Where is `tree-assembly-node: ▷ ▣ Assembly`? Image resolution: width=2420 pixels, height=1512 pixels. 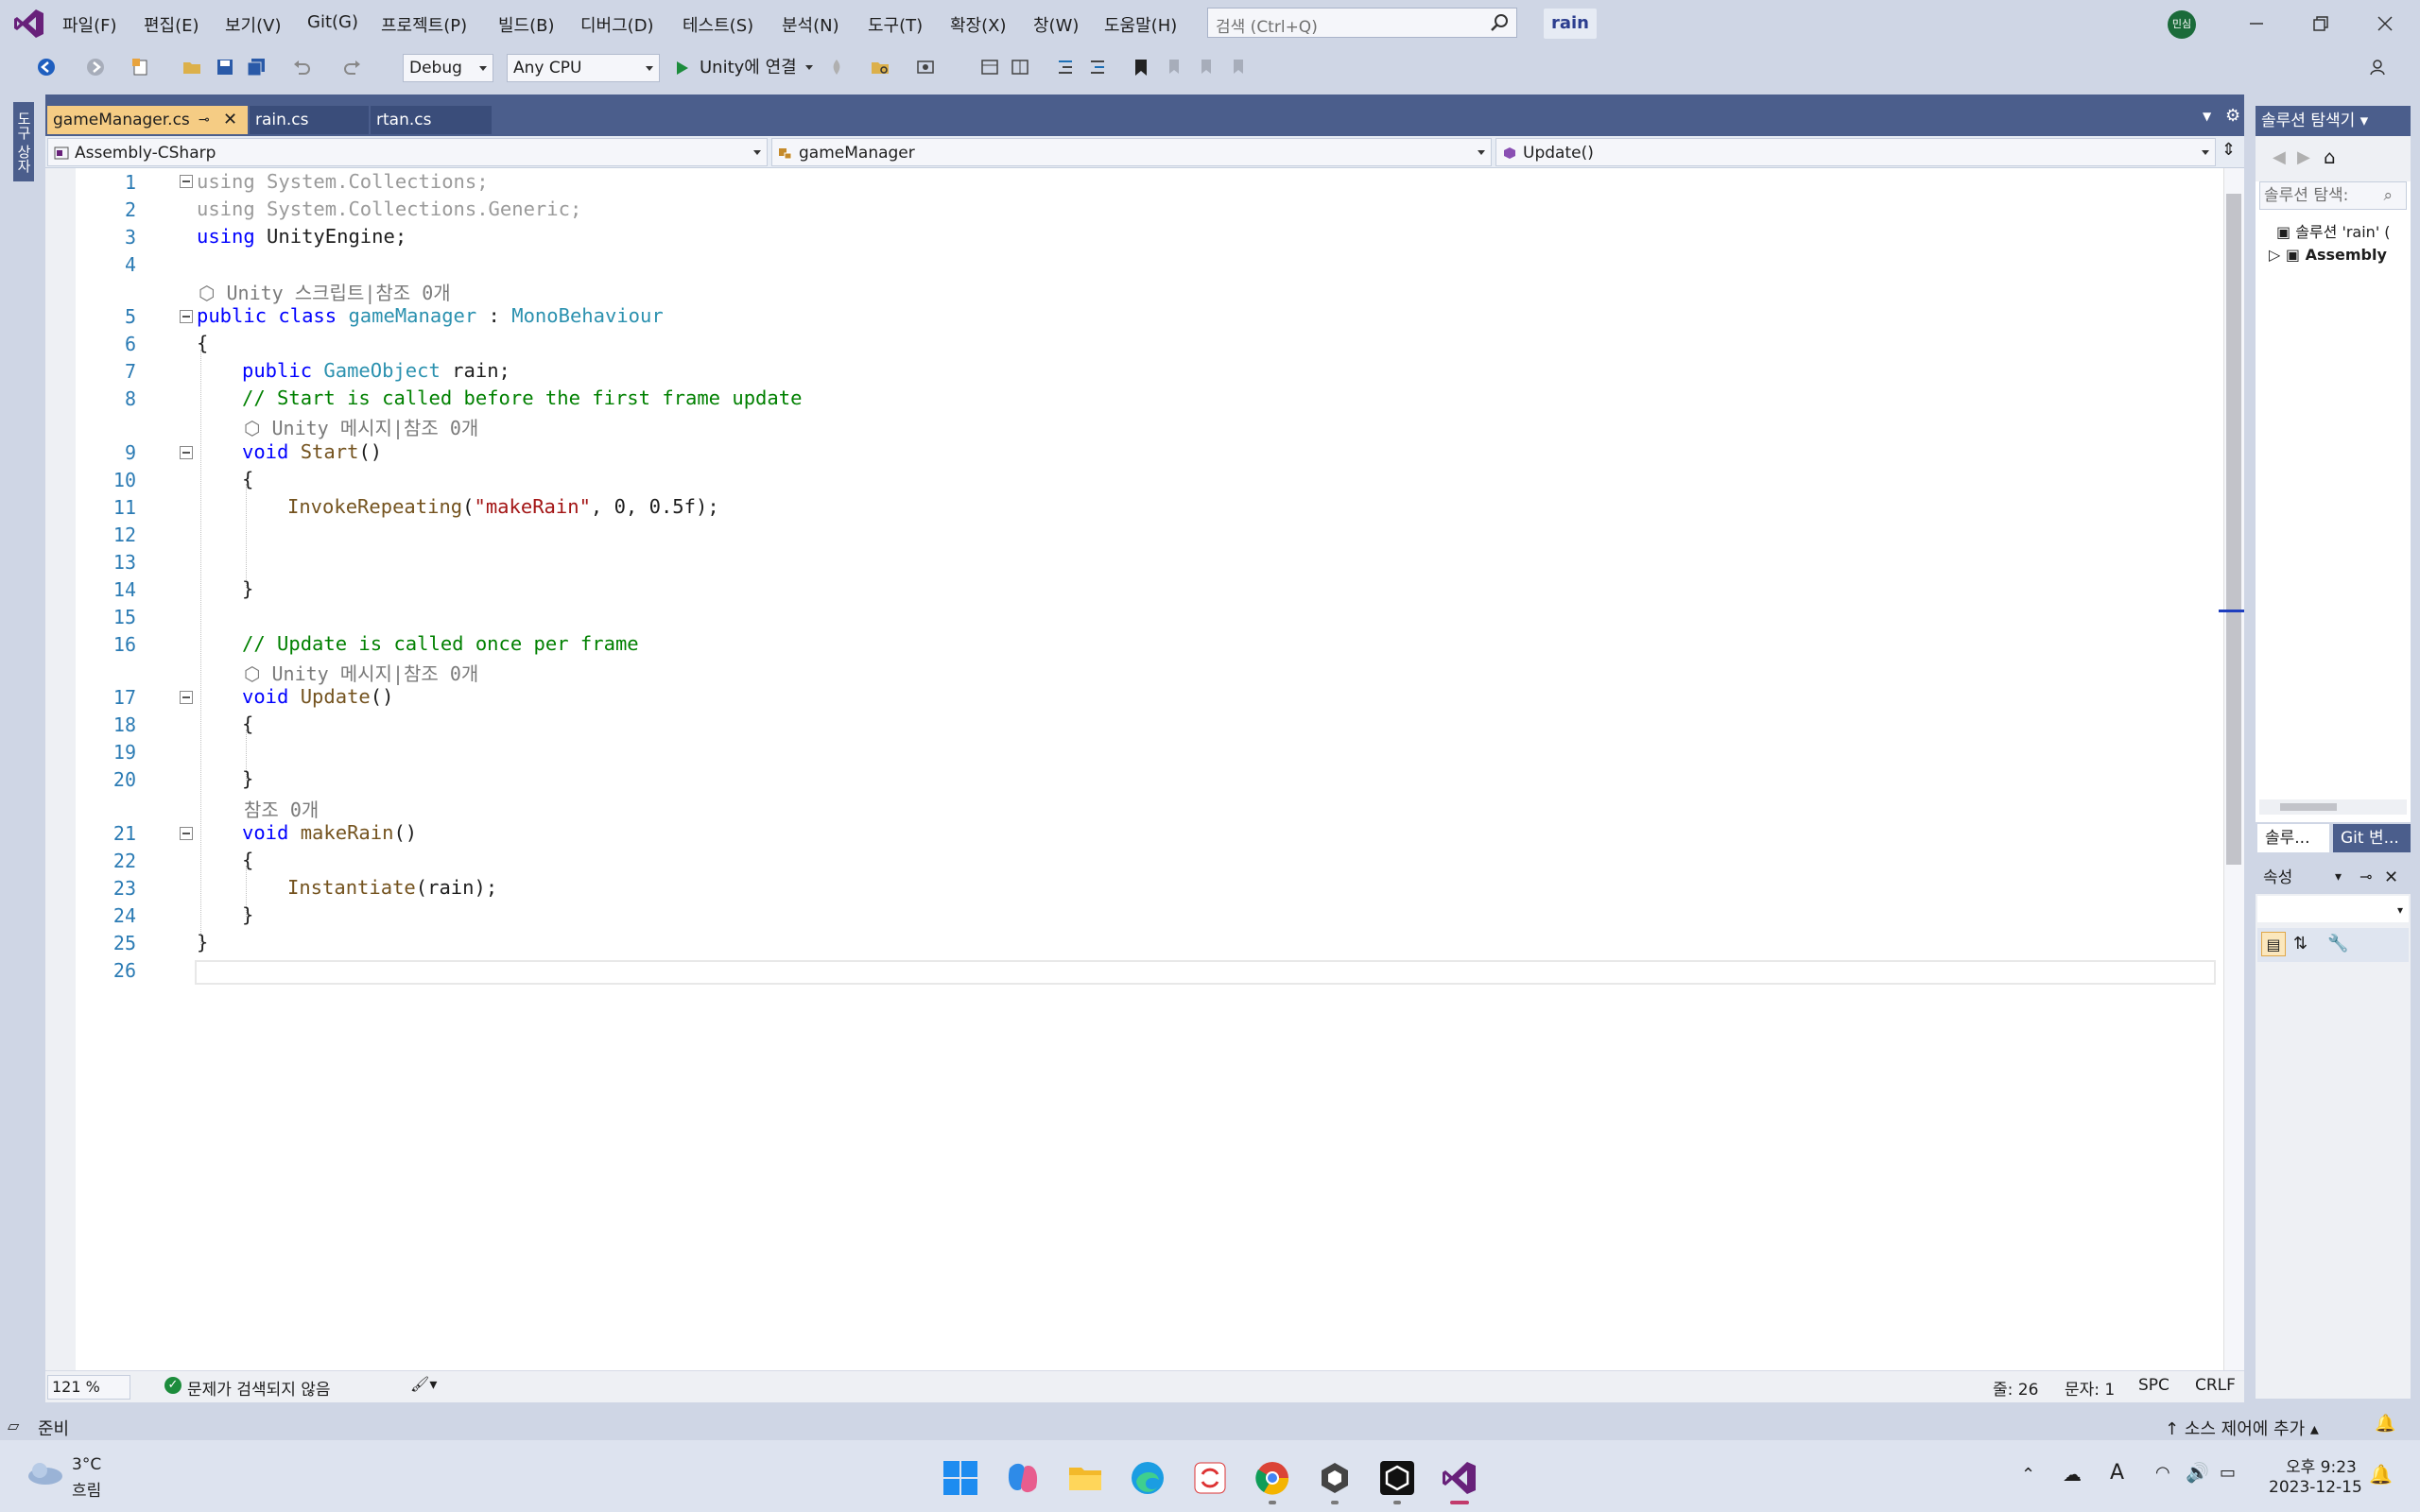
tree-assembly-node: ▷ ▣ Assembly is located at coordinates (2340, 255).